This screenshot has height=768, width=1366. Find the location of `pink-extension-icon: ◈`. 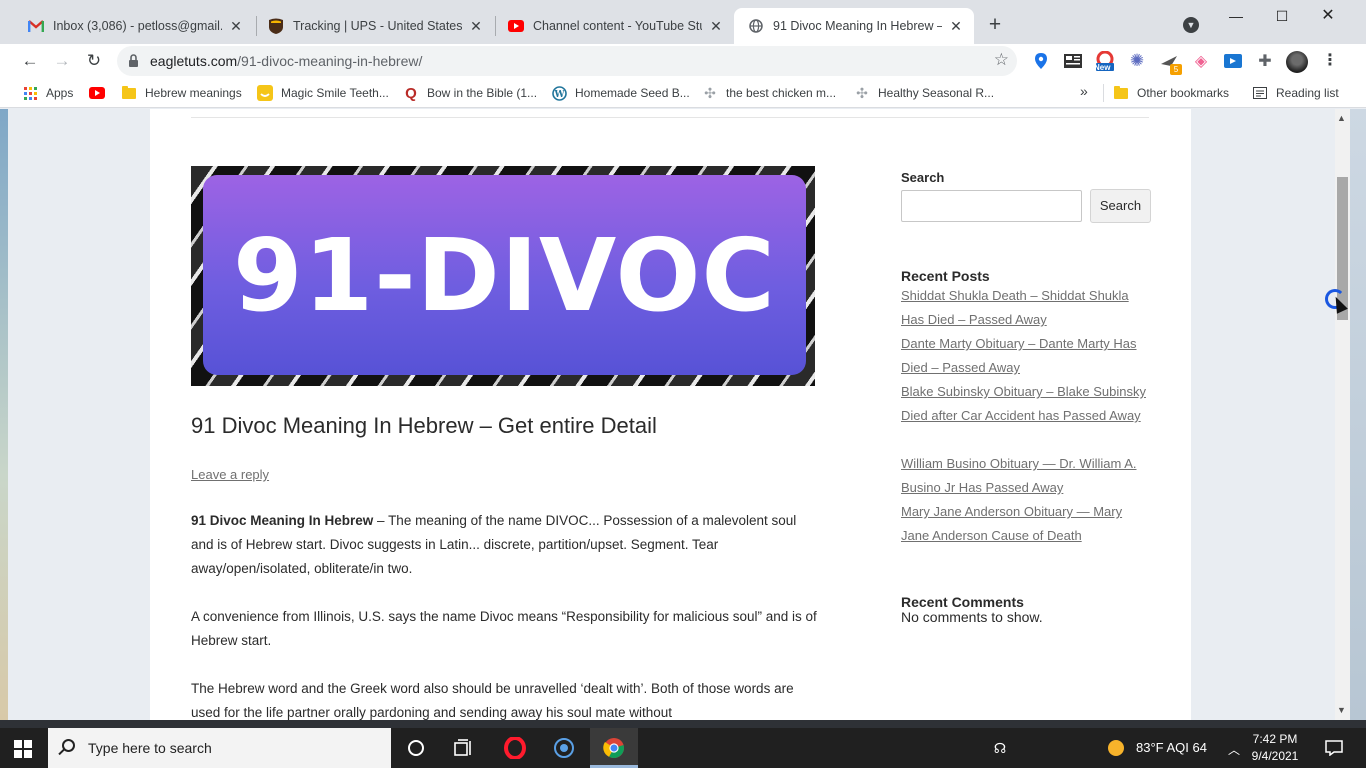

pink-extension-icon: ◈ is located at coordinates (1201, 61).